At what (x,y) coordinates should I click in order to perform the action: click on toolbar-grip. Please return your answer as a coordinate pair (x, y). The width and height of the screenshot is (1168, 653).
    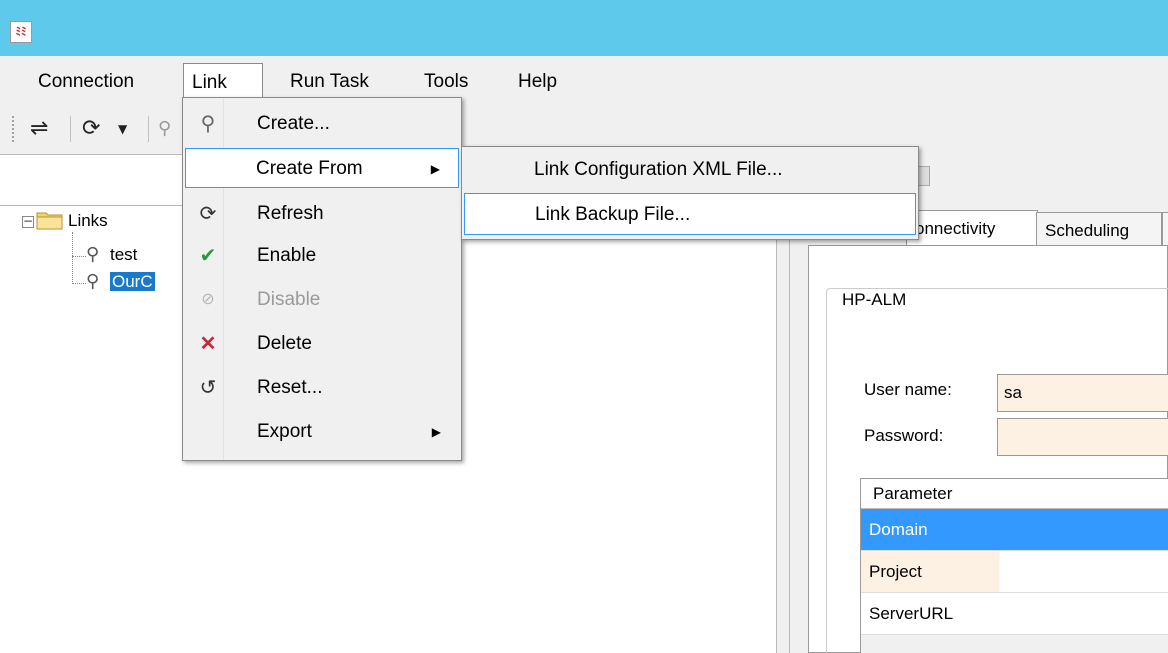
    Looking at the image, I should click on (15, 129).